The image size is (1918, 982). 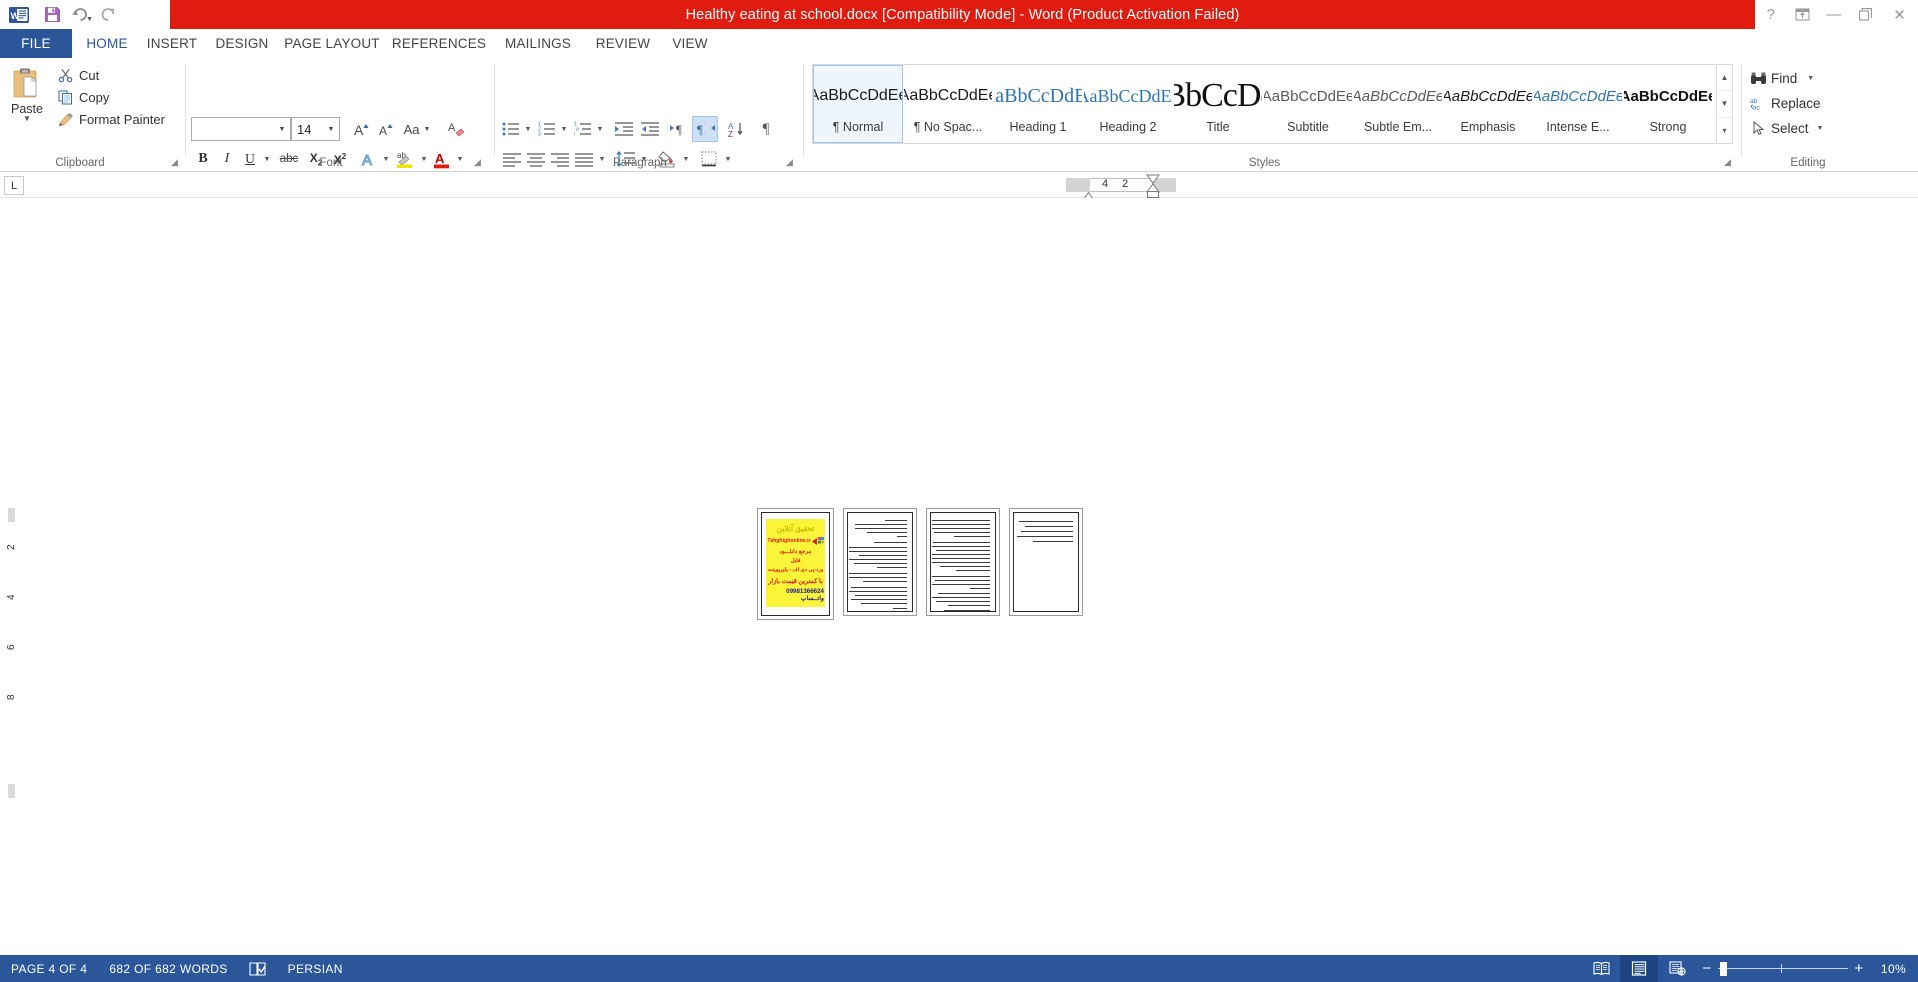 I want to click on font-size-combo: 14 ▼, so click(x=315, y=129).